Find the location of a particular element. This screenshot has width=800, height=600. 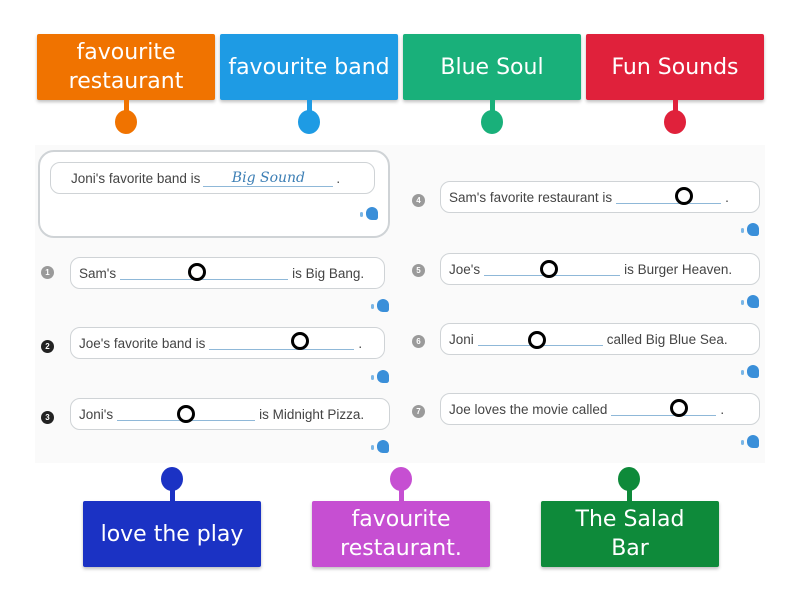

label-text: Fun Sounds is located at coordinates (675, 67).